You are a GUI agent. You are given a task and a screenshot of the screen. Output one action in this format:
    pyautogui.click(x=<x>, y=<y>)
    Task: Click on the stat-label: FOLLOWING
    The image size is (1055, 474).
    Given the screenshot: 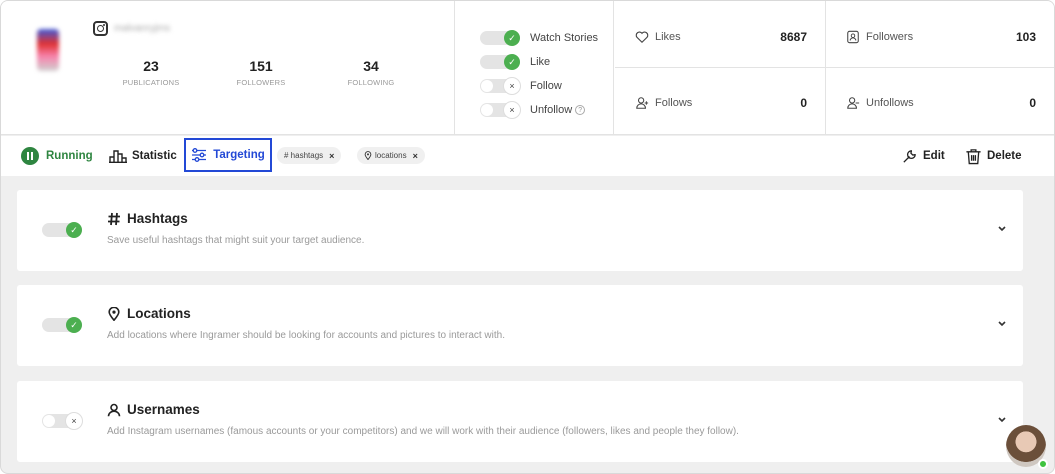 What is the action you would take?
    pyautogui.click(x=371, y=82)
    